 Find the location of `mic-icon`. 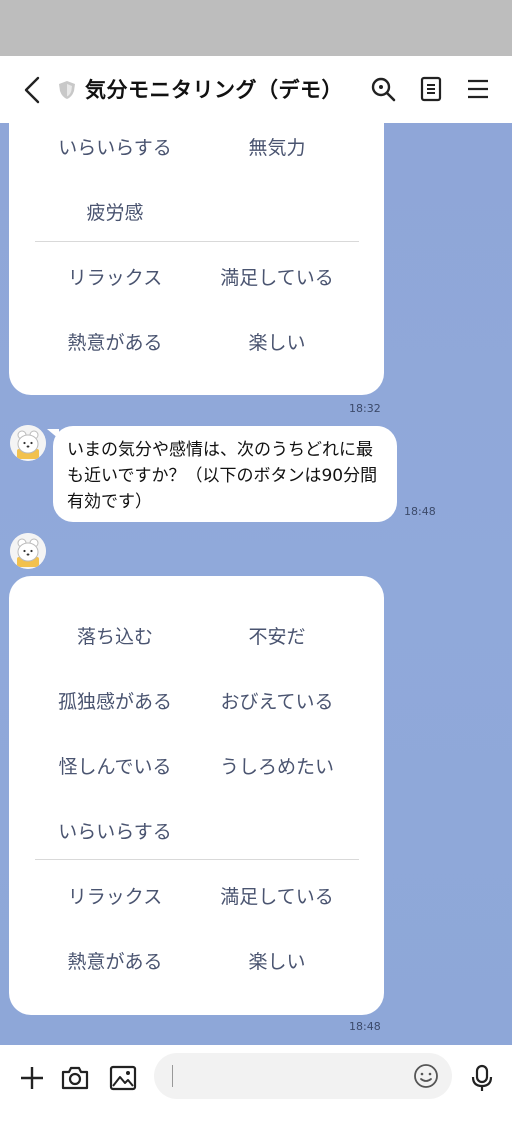

mic-icon is located at coordinates (482, 1078).